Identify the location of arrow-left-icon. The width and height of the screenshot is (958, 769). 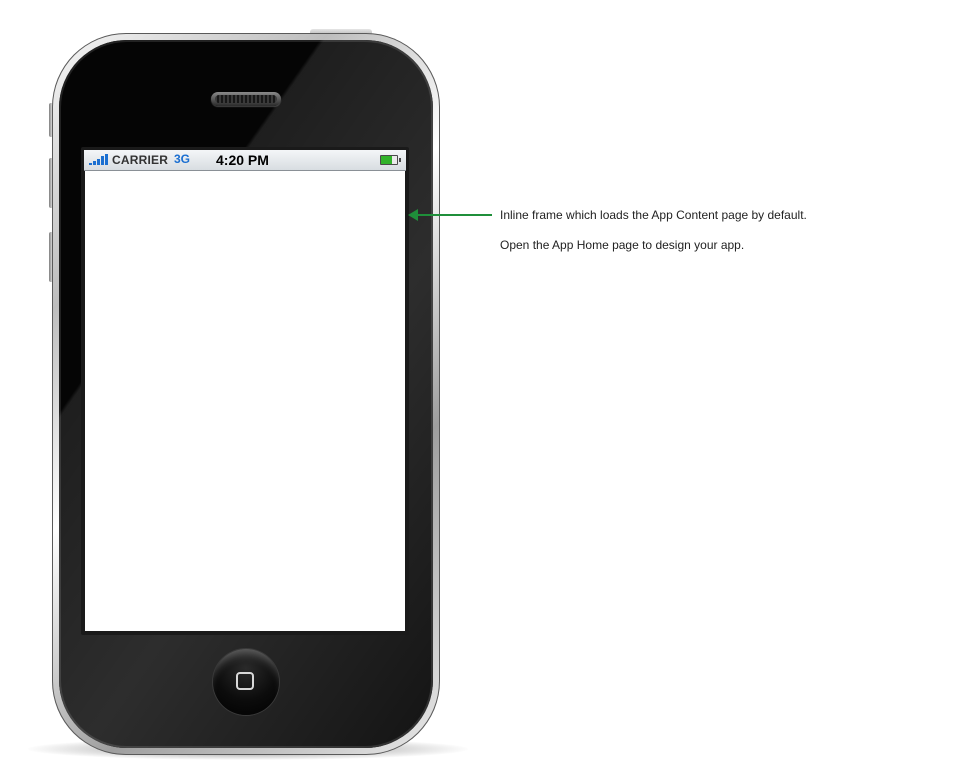
(450, 215).